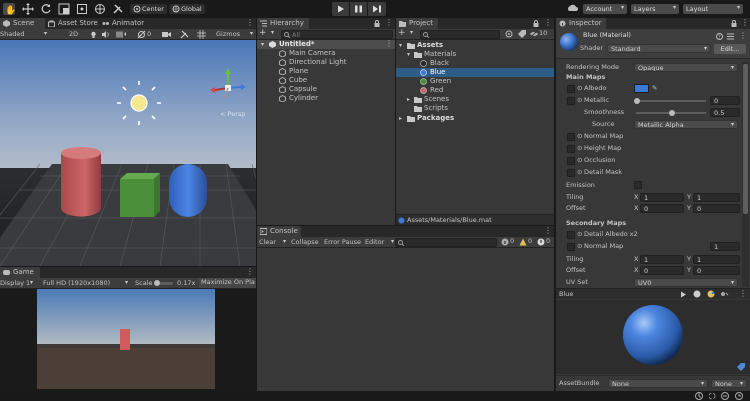 The image size is (750, 401). What do you see at coordinates (509, 34) in the screenshot?
I see `filter-type-icon` at bounding box center [509, 34].